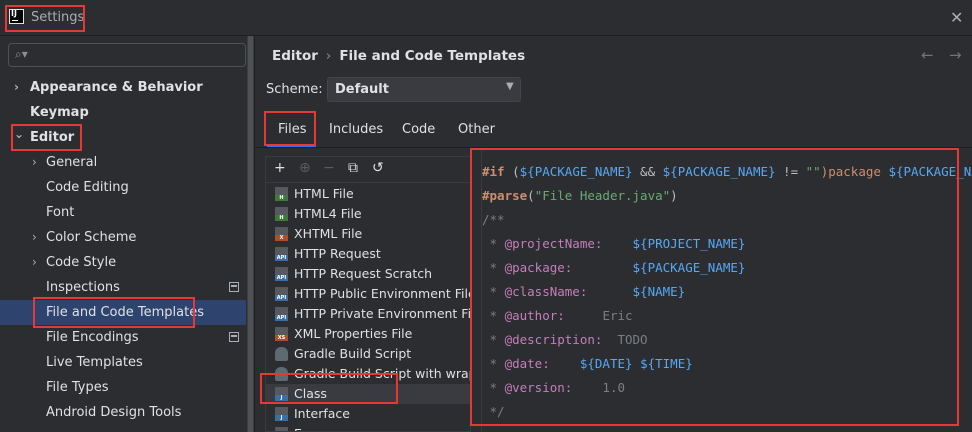 This screenshot has width=972, height=432. I want to click on code-line: */, so click(493, 411).